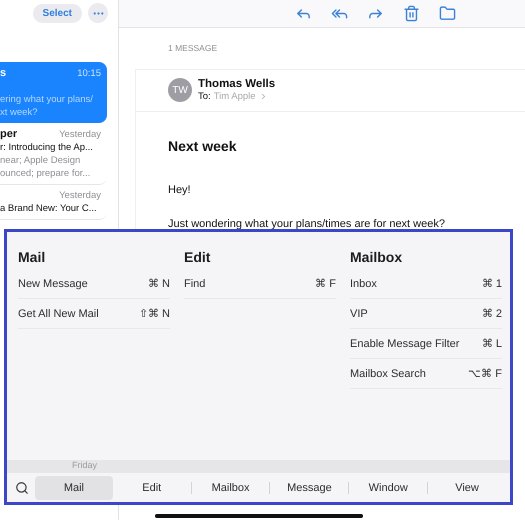 The image size is (525, 520). I want to click on shortcut: ⌘ N, so click(159, 283).